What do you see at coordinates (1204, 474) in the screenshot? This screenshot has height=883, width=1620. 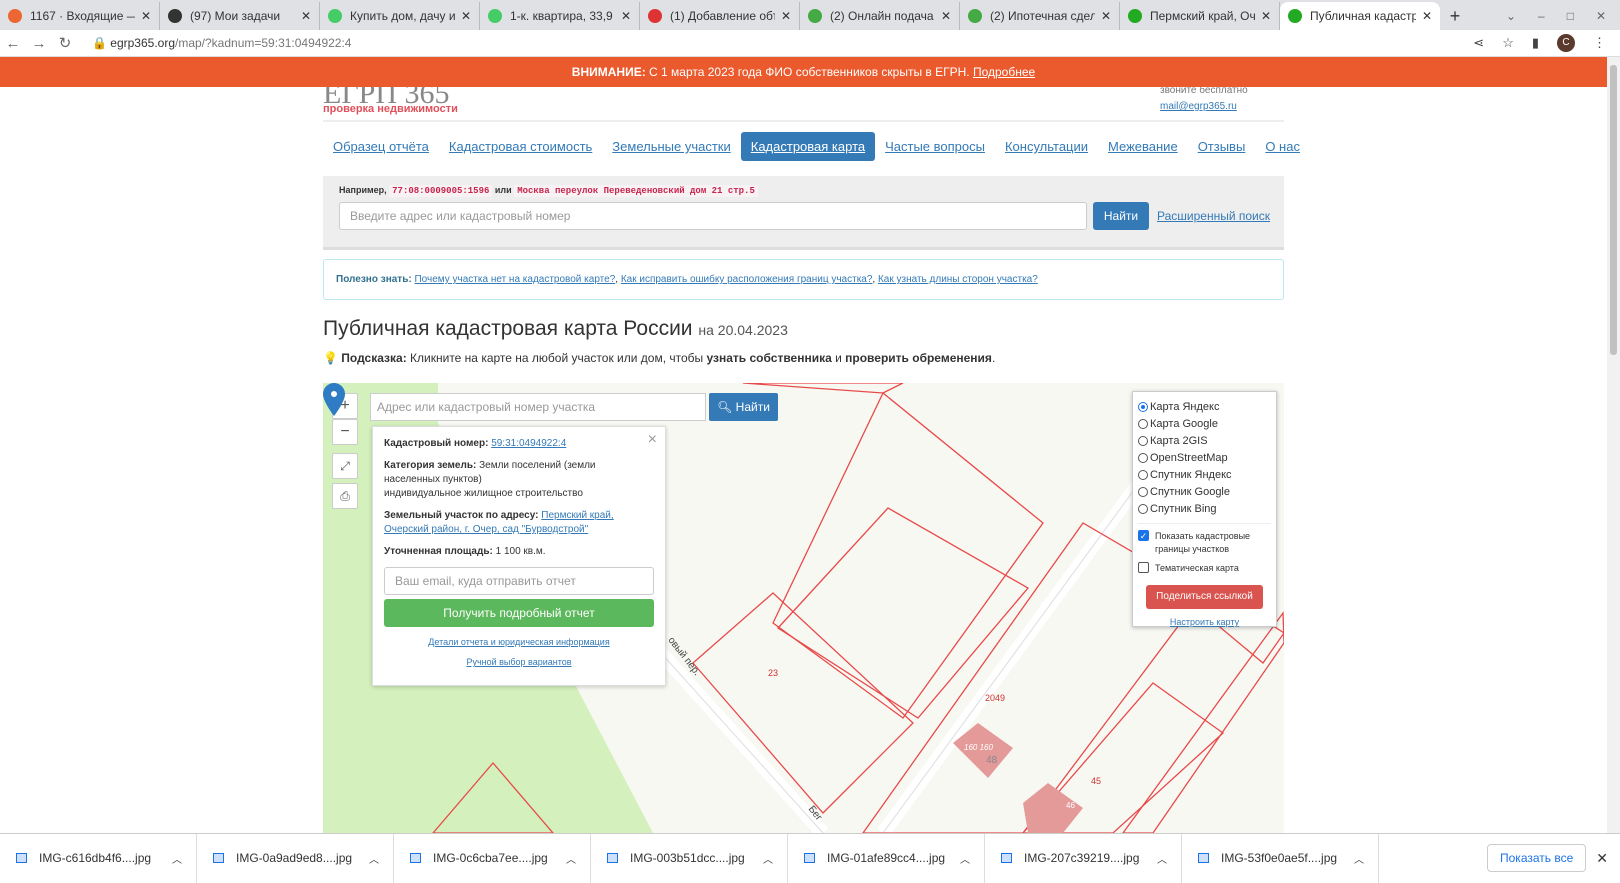 I see `layer-option: Спутник Яндекс` at bounding box center [1204, 474].